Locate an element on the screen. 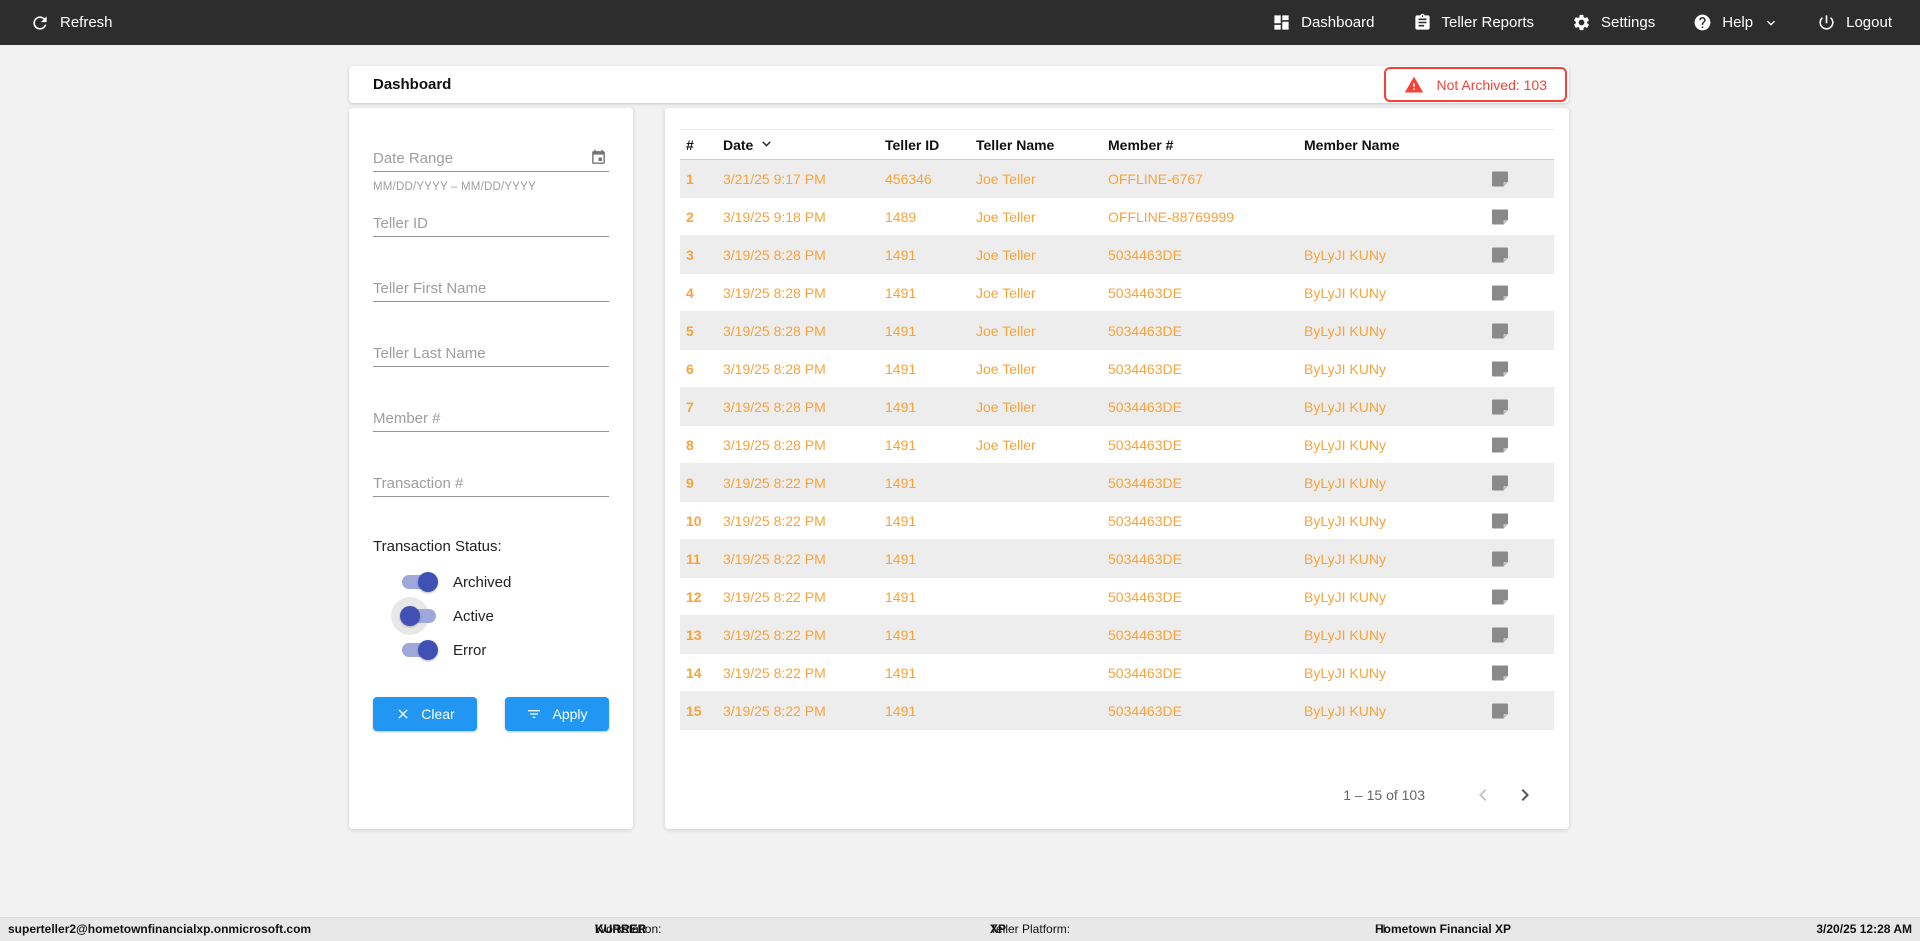  cell-index: 2 is located at coordinates (690, 216).